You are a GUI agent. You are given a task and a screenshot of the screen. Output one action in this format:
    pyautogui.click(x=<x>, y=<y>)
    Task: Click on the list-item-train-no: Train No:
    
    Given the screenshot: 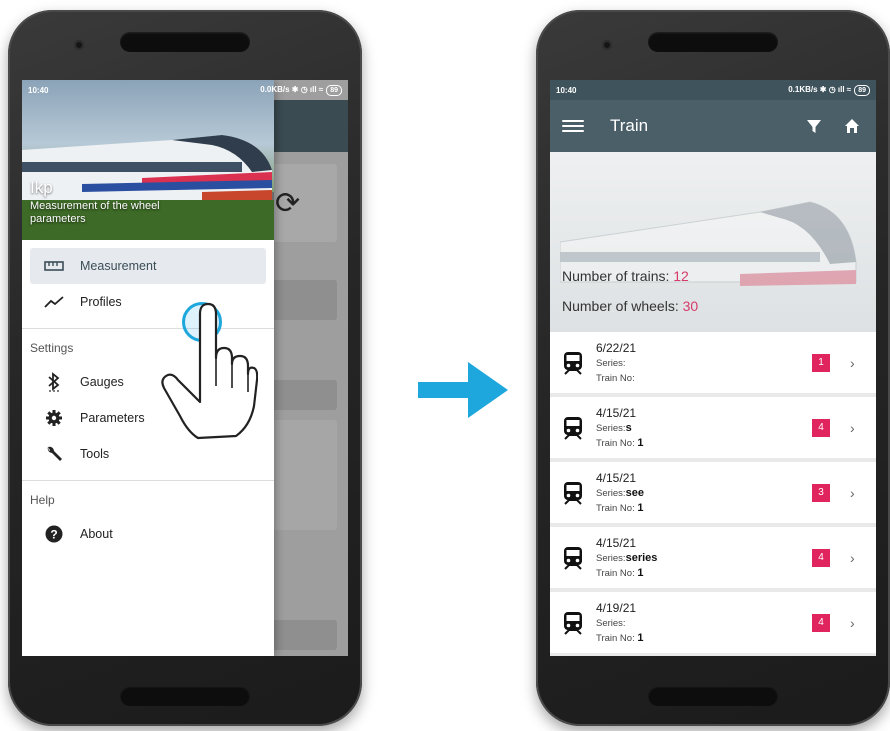 What is the action you would take?
    pyautogui.click(x=615, y=378)
    